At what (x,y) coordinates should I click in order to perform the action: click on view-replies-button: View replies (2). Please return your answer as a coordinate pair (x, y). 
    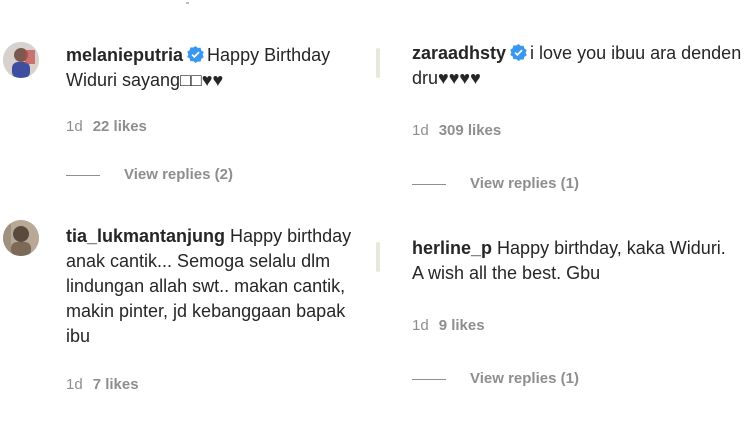
    Looking at the image, I should click on (149, 174).